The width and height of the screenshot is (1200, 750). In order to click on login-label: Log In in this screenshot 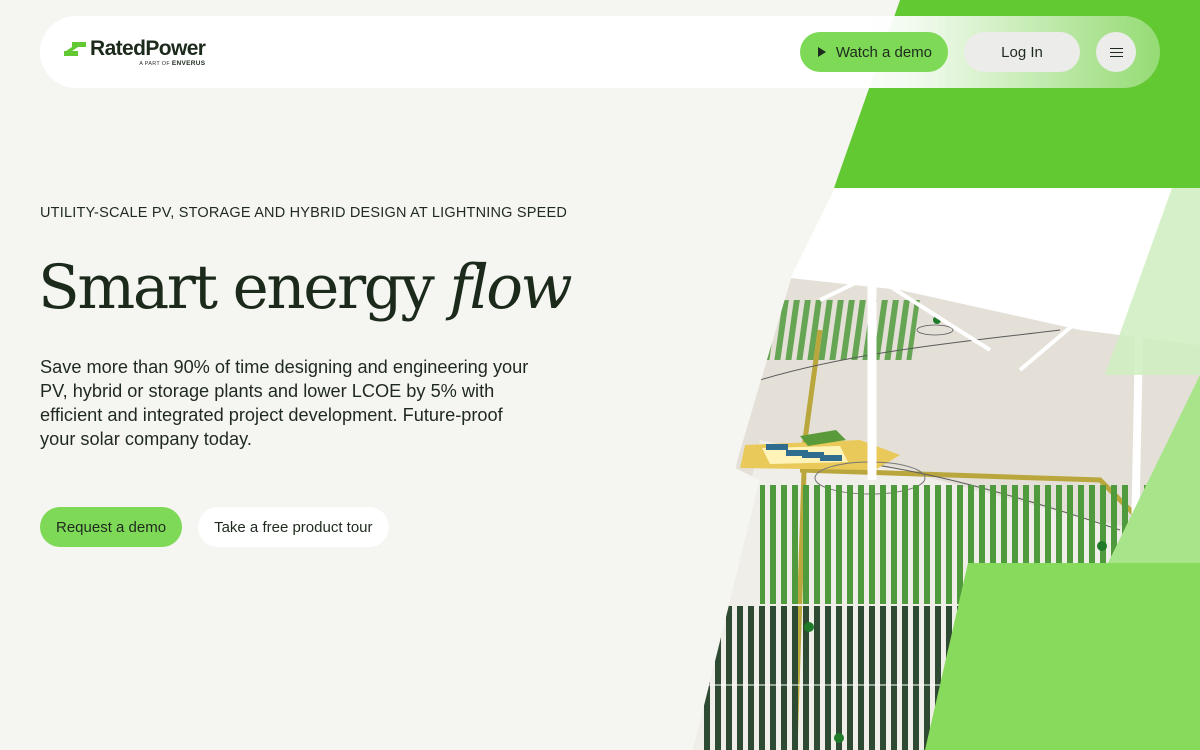, I will do `click(1022, 52)`.